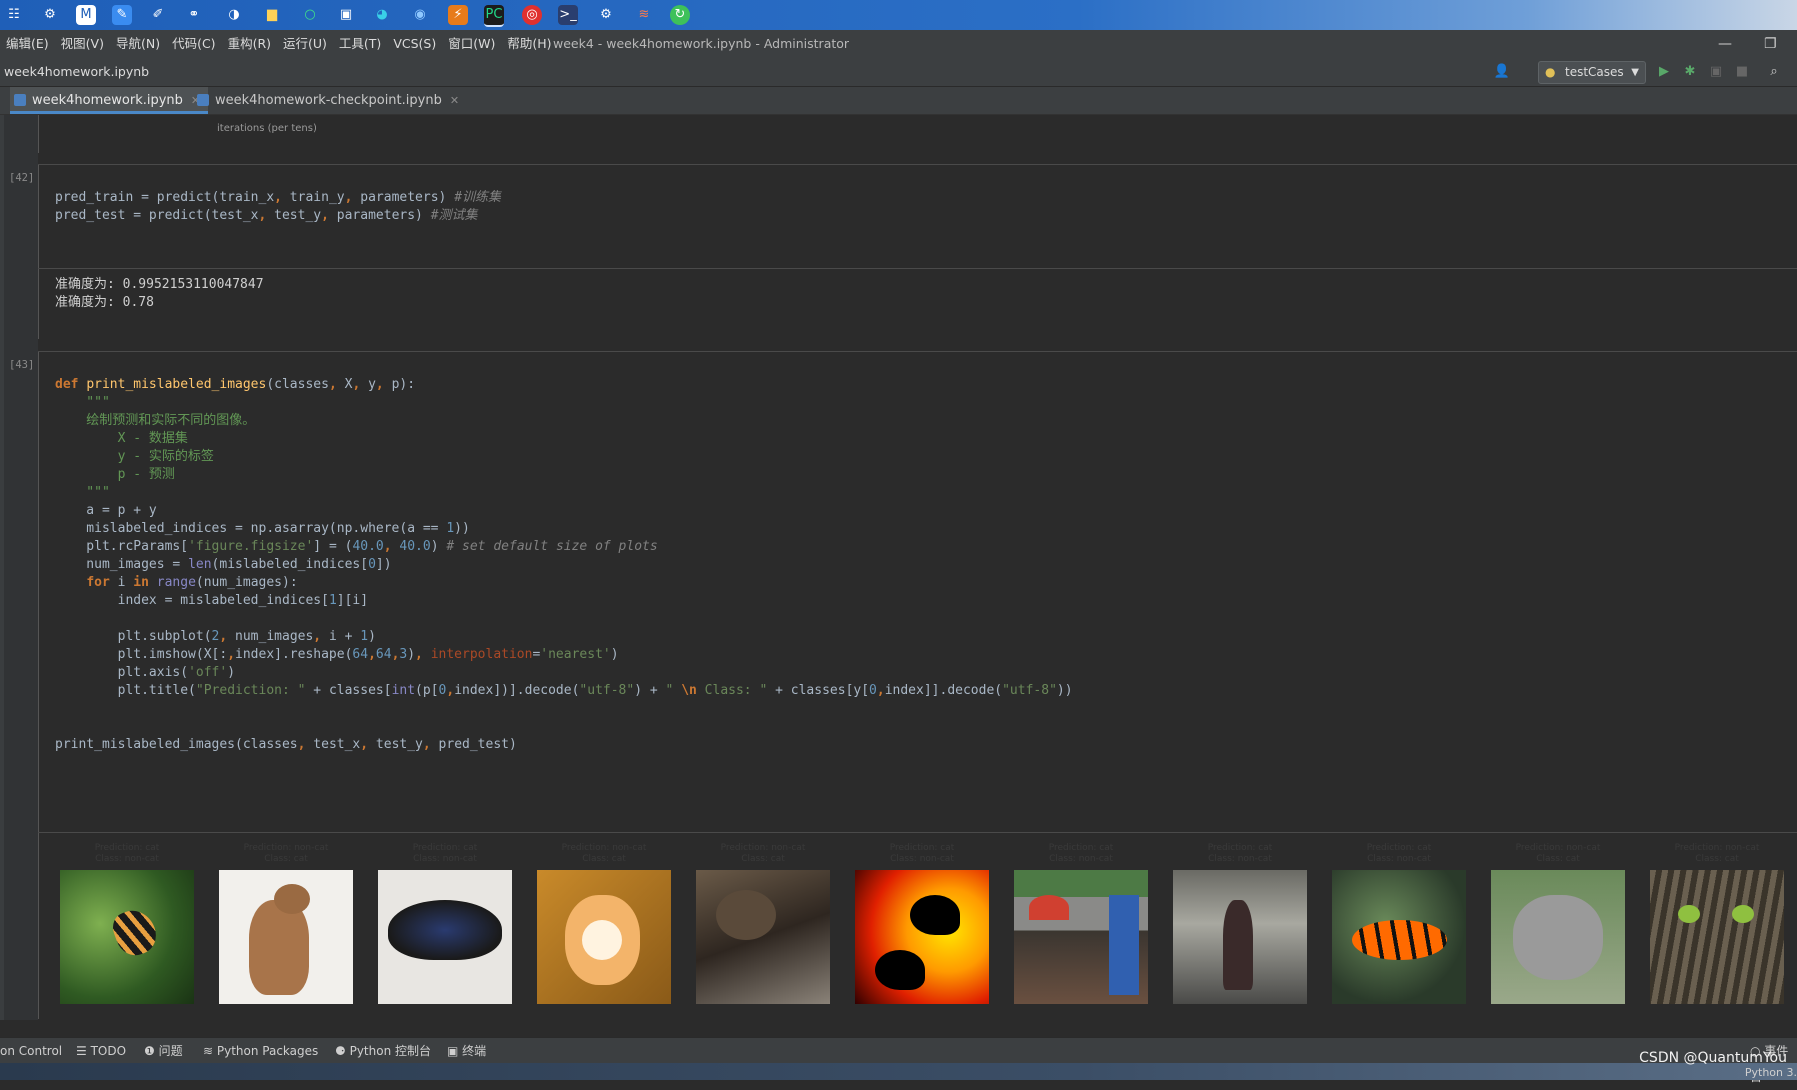 The image size is (1797, 1090). What do you see at coordinates (1771, 1072) in the screenshot?
I see `python-interpreter-status: Python 3.` at bounding box center [1771, 1072].